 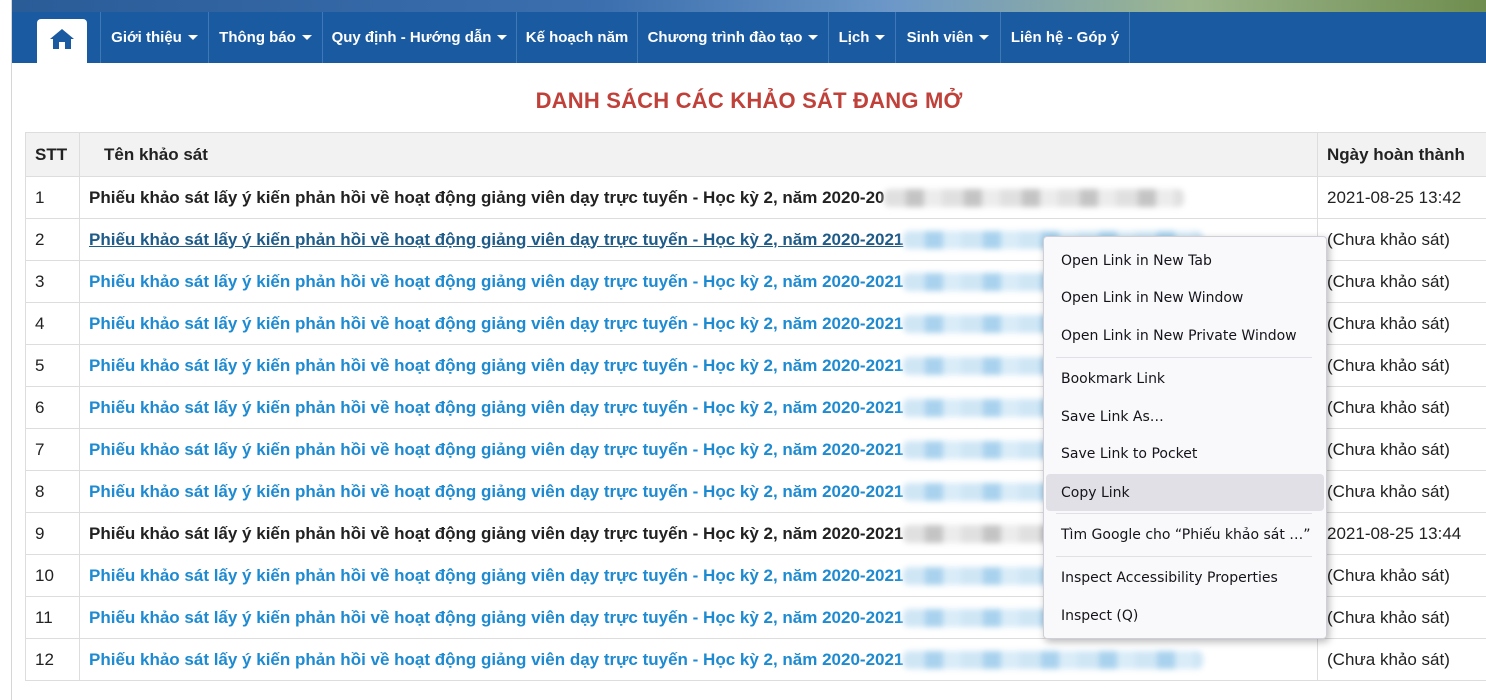 I want to click on row-stt: 11, so click(x=52, y=617).